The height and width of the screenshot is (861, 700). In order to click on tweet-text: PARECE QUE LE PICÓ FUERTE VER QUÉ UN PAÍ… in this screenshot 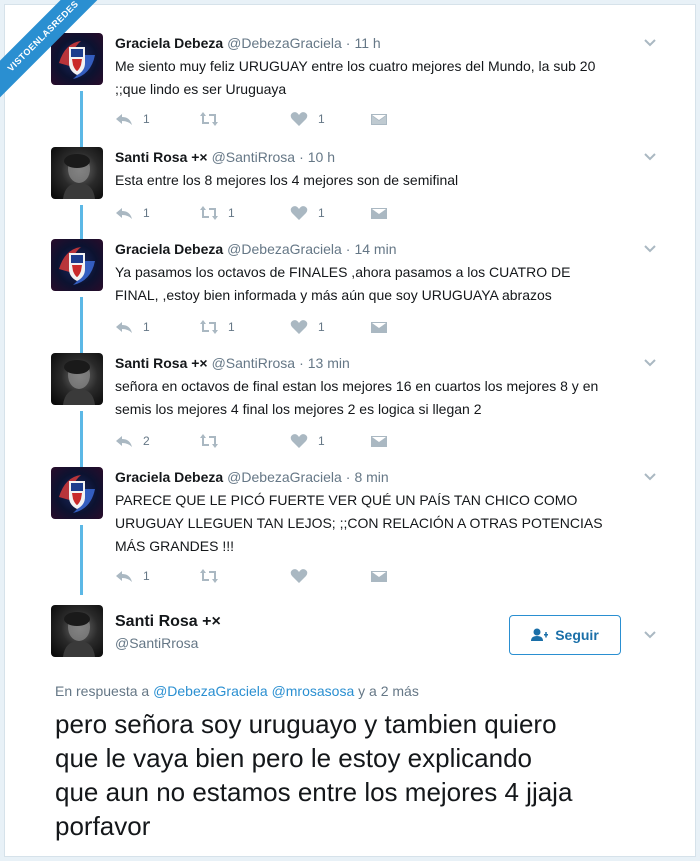, I will do `click(385, 523)`.